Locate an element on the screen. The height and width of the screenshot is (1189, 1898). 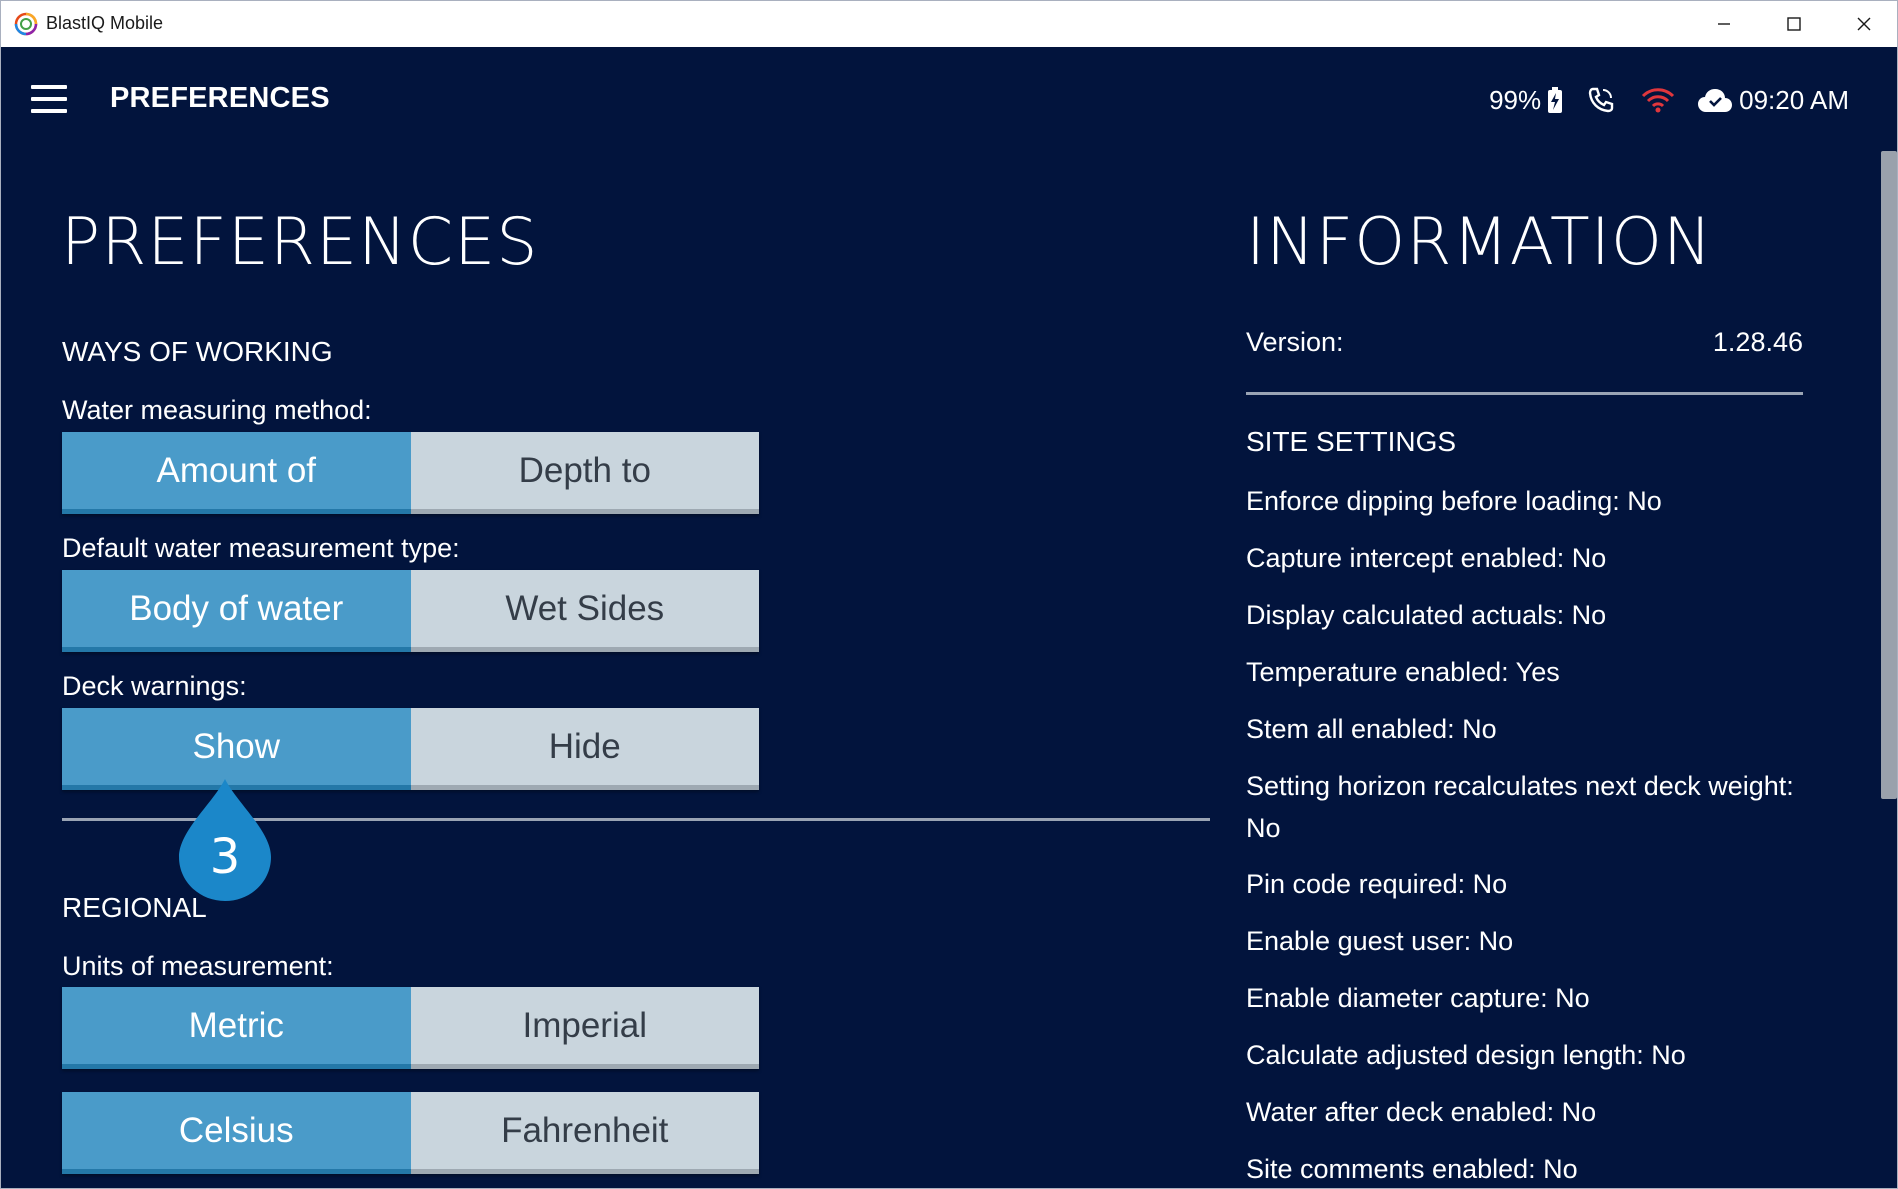
temperature-toggle: Celsius Fahrenheit is located at coordinates (410, 1133).